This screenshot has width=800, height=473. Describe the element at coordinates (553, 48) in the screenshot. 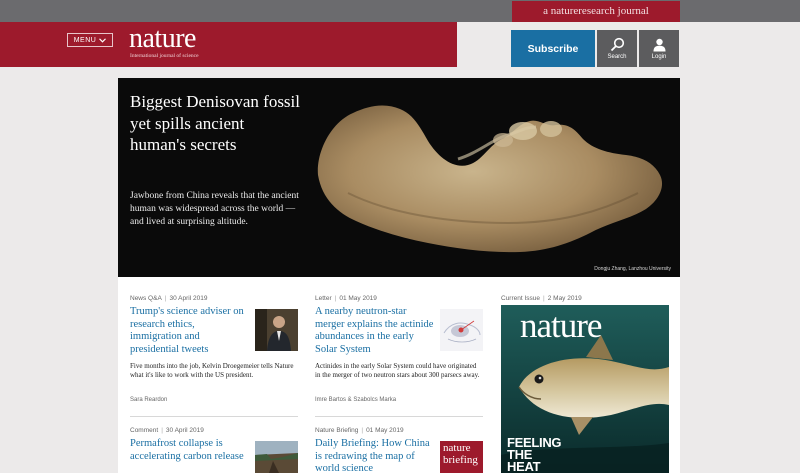

I see `subscribe-button: Subscribe` at that location.